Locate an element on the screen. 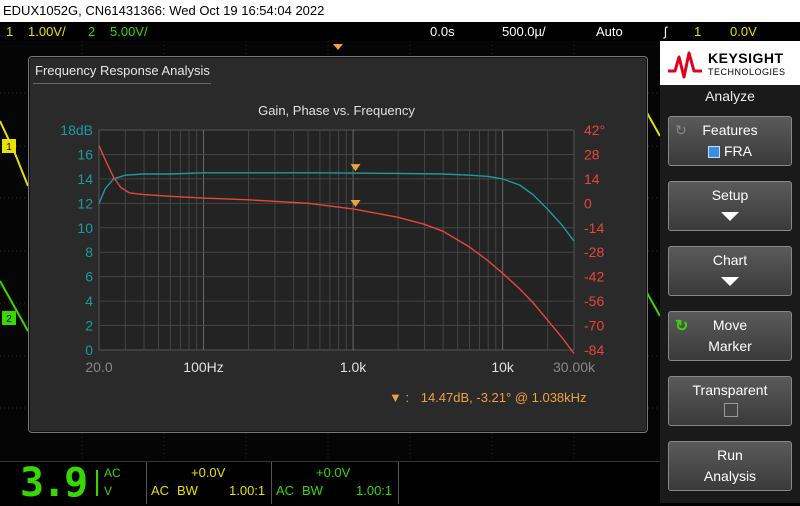 The image size is (800, 506). ch1-trace-left is located at coordinates (14, 153).